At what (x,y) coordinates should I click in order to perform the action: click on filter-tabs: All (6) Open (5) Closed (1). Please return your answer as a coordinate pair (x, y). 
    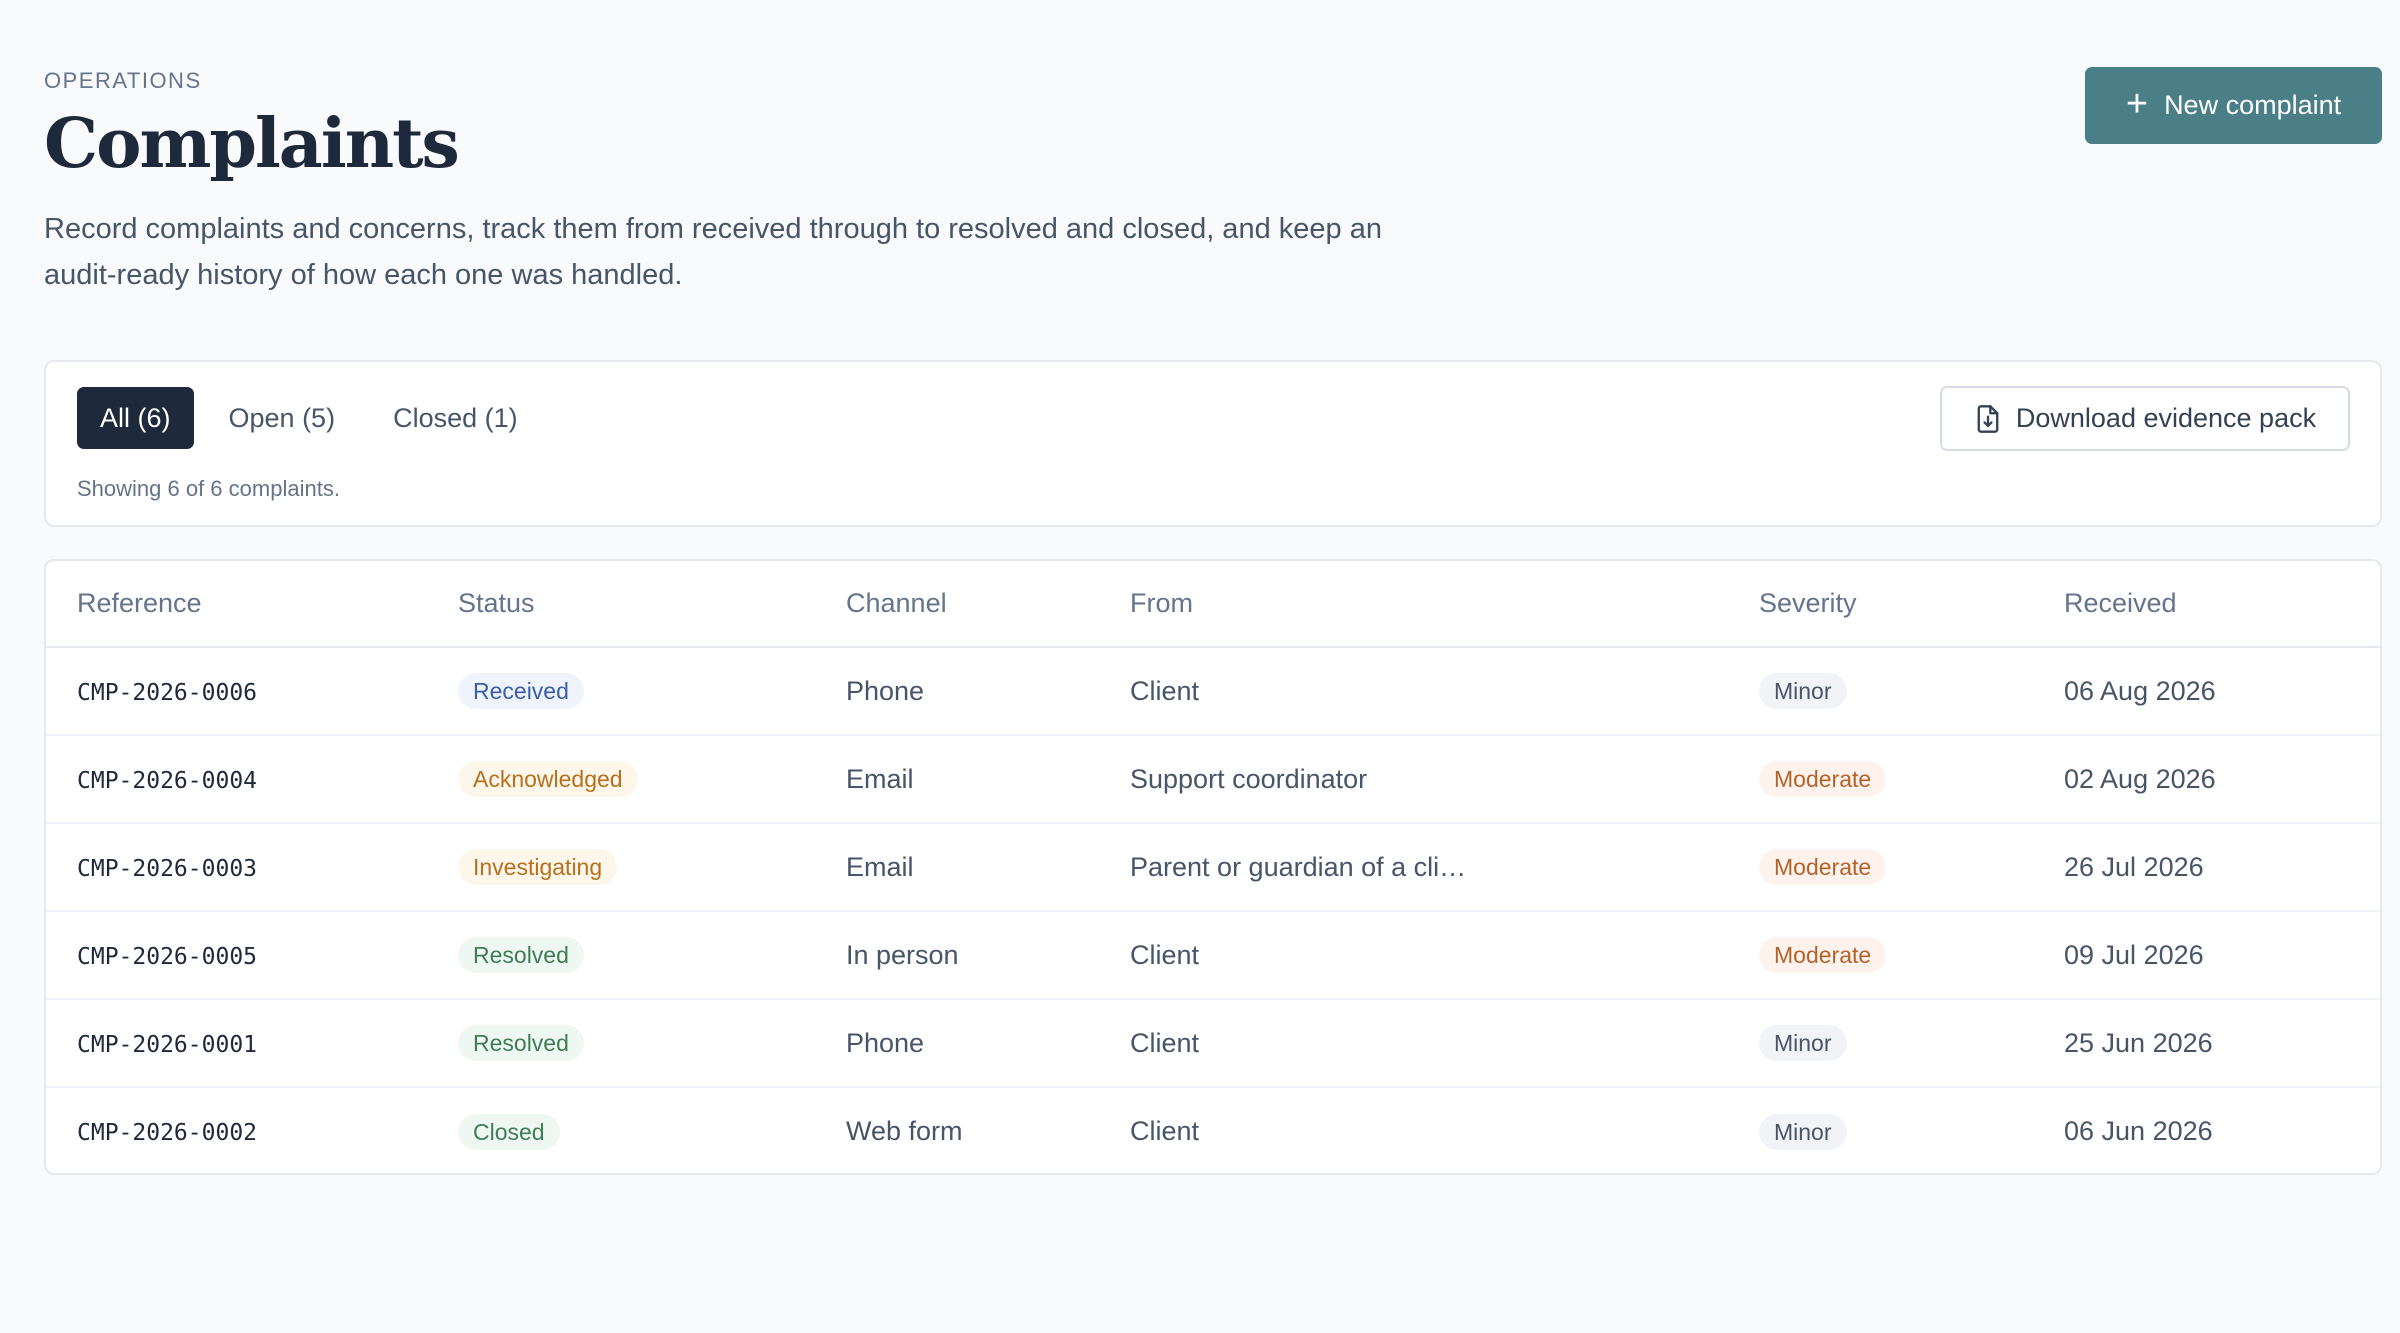
    Looking at the image, I should click on (315, 418).